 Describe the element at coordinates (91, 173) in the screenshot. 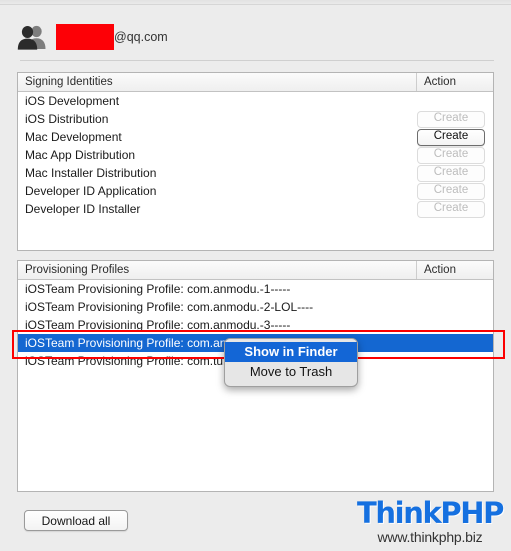

I see `signing-identity-name: Mac Installer Distribution` at that location.